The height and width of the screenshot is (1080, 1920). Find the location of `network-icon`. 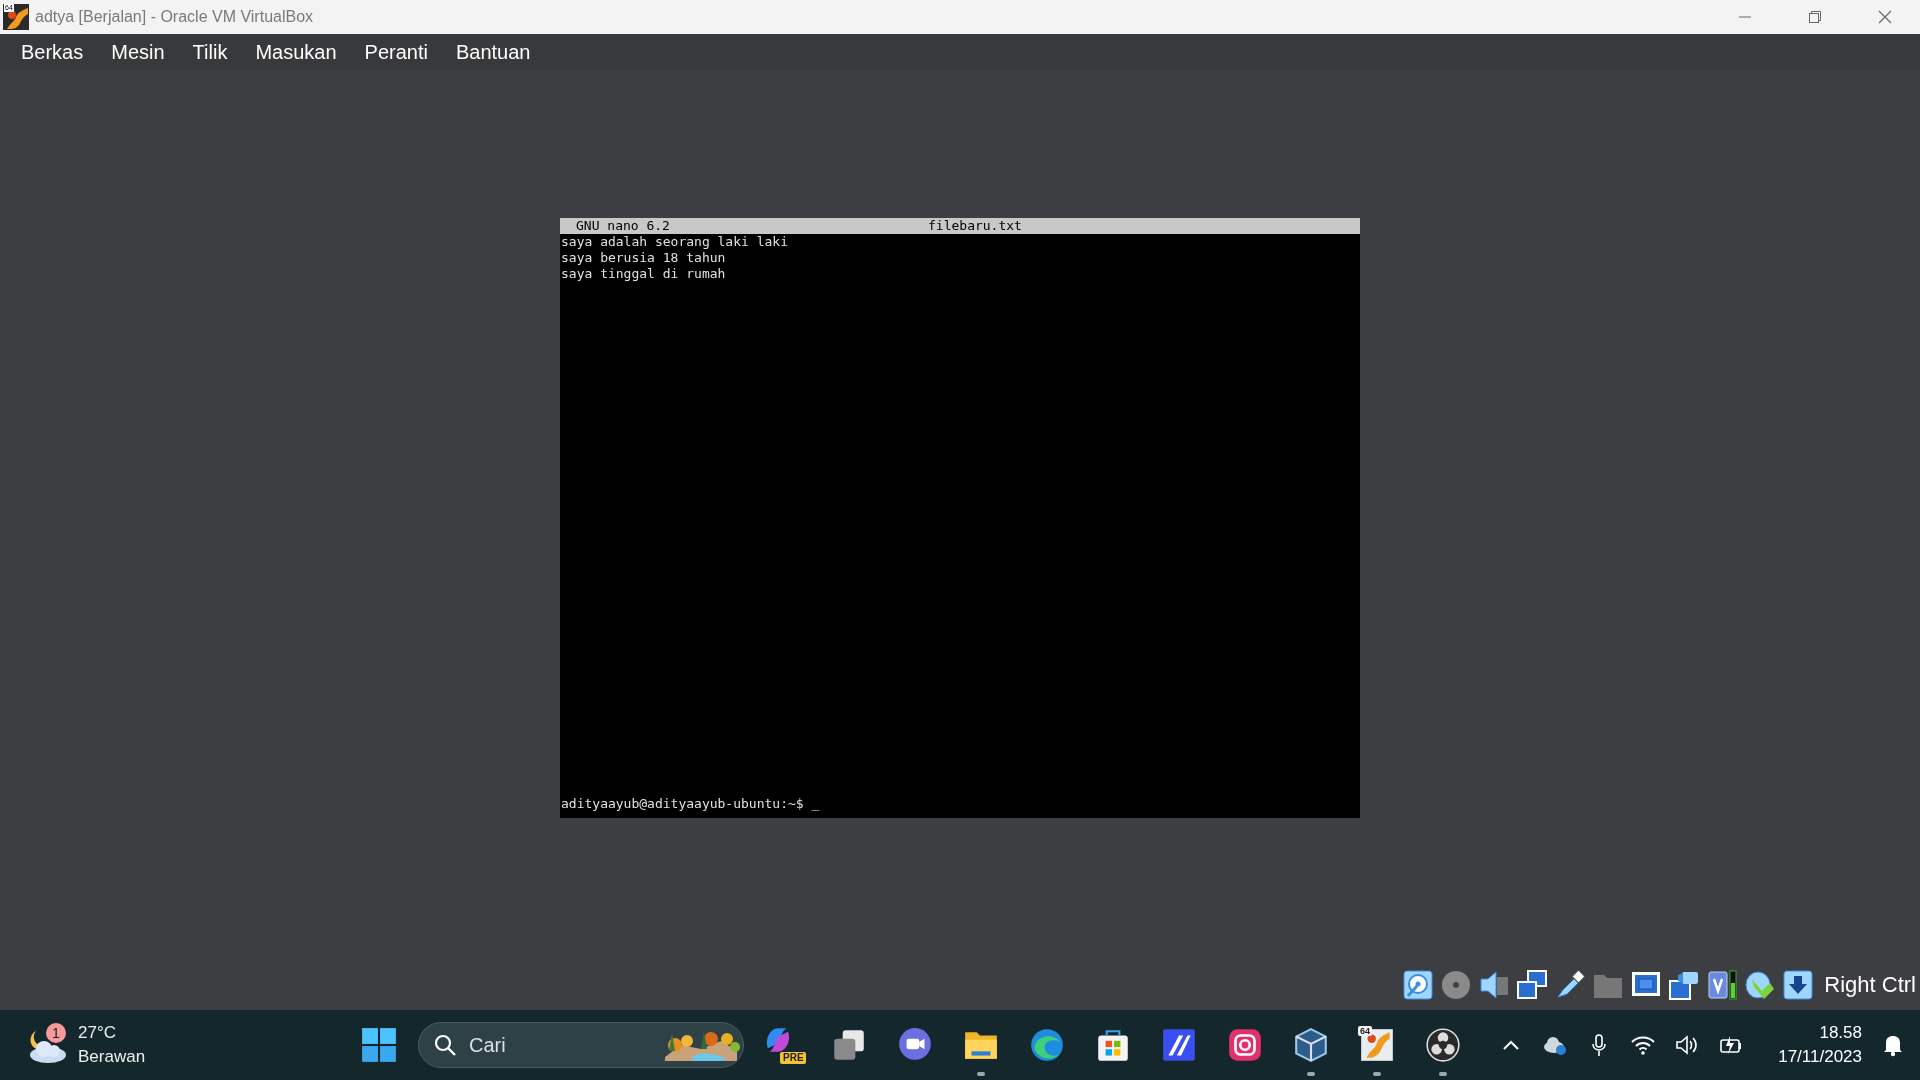

network-icon is located at coordinates (1532, 985).